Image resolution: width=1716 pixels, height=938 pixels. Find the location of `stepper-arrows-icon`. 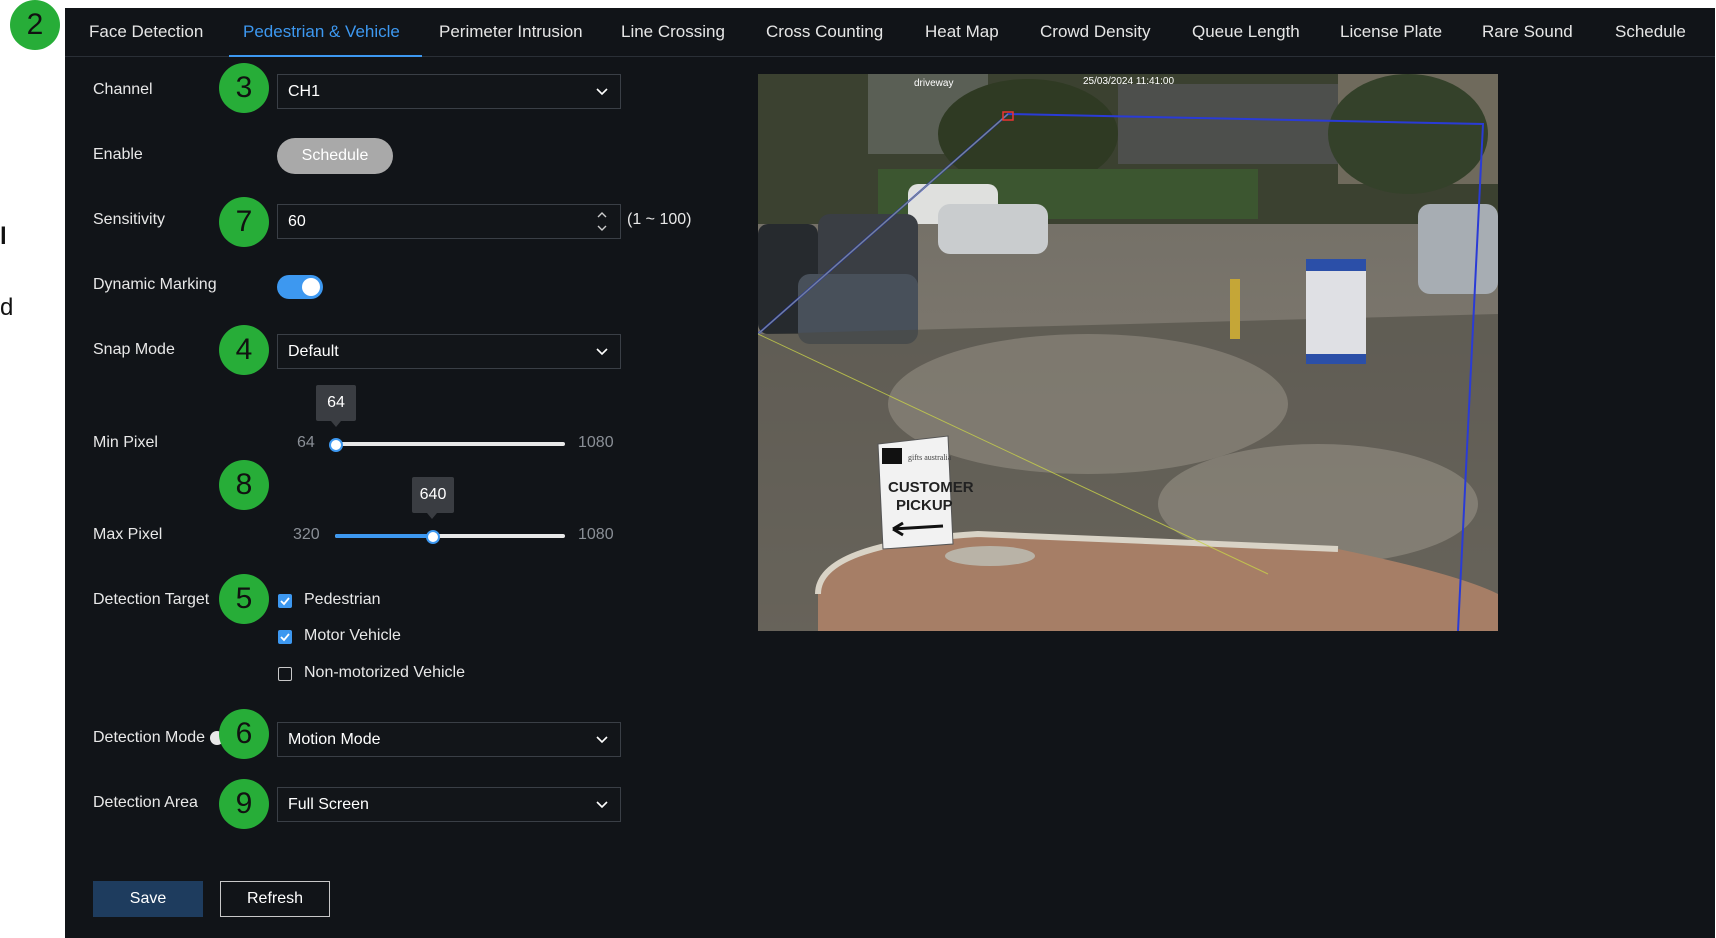

stepper-arrows-icon is located at coordinates (602, 221).